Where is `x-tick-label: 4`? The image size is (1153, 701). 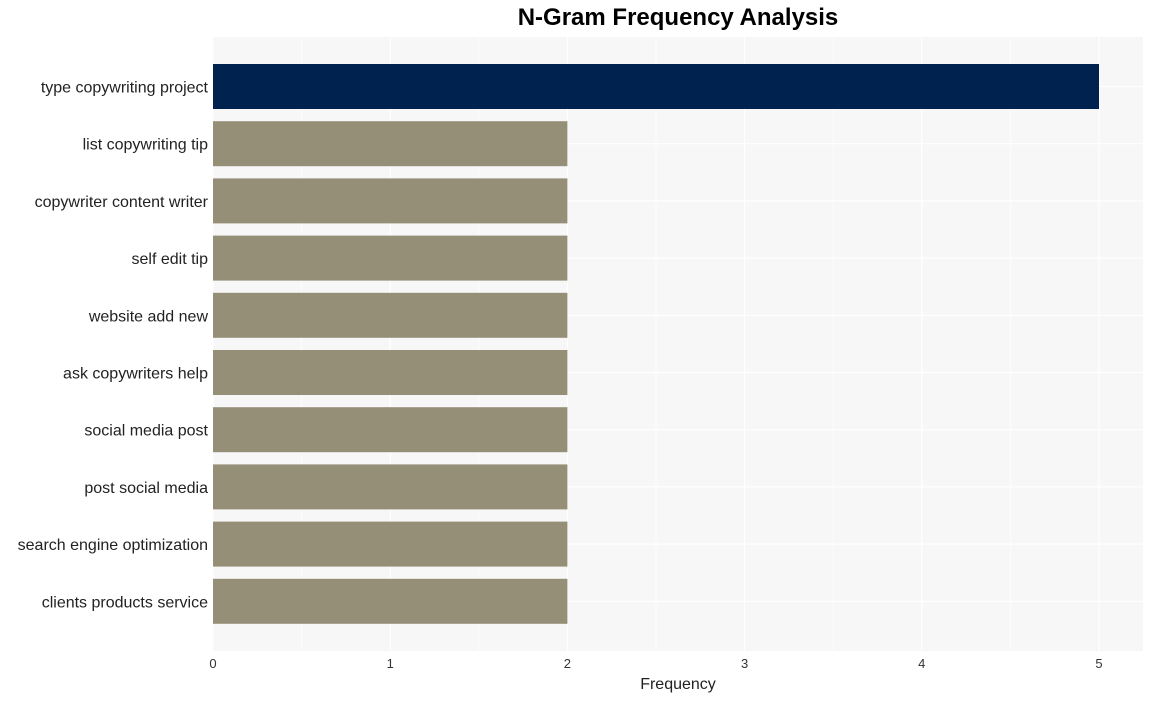
x-tick-label: 4 is located at coordinates (921, 663).